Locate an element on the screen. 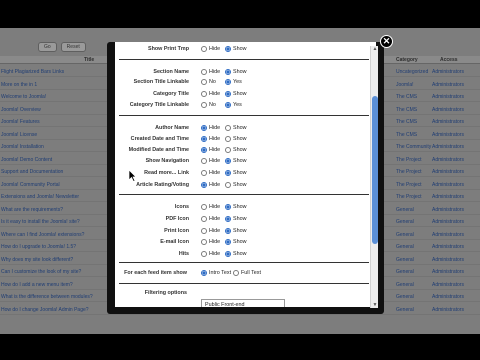 This screenshot has width=480, height=360. article-title-link: Is it easy to install the Joomla! site? is located at coordinates (40, 222).